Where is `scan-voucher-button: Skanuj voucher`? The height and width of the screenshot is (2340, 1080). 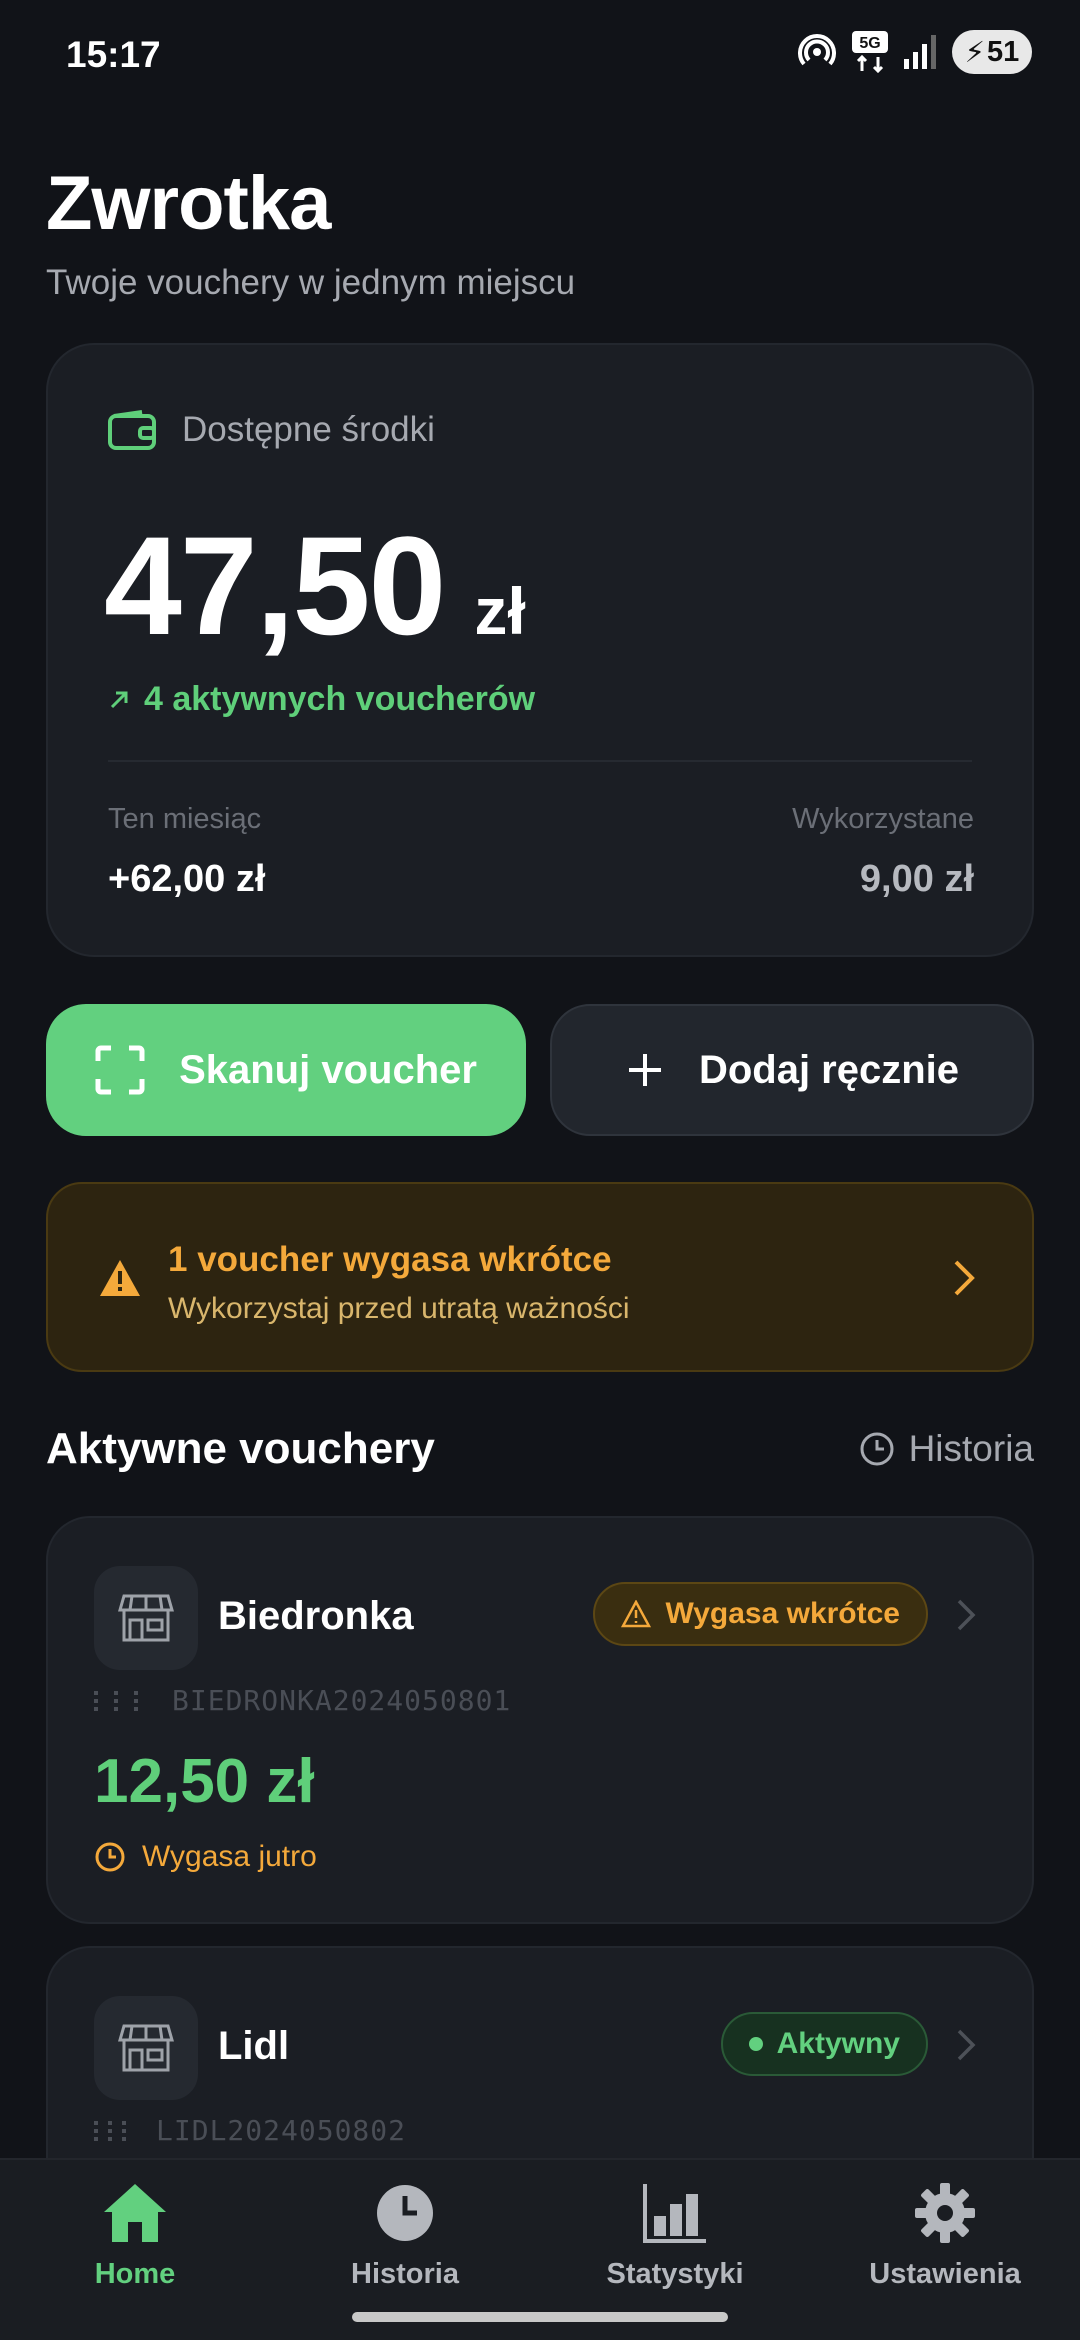 scan-voucher-button: Skanuj voucher is located at coordinates (286, 1070).